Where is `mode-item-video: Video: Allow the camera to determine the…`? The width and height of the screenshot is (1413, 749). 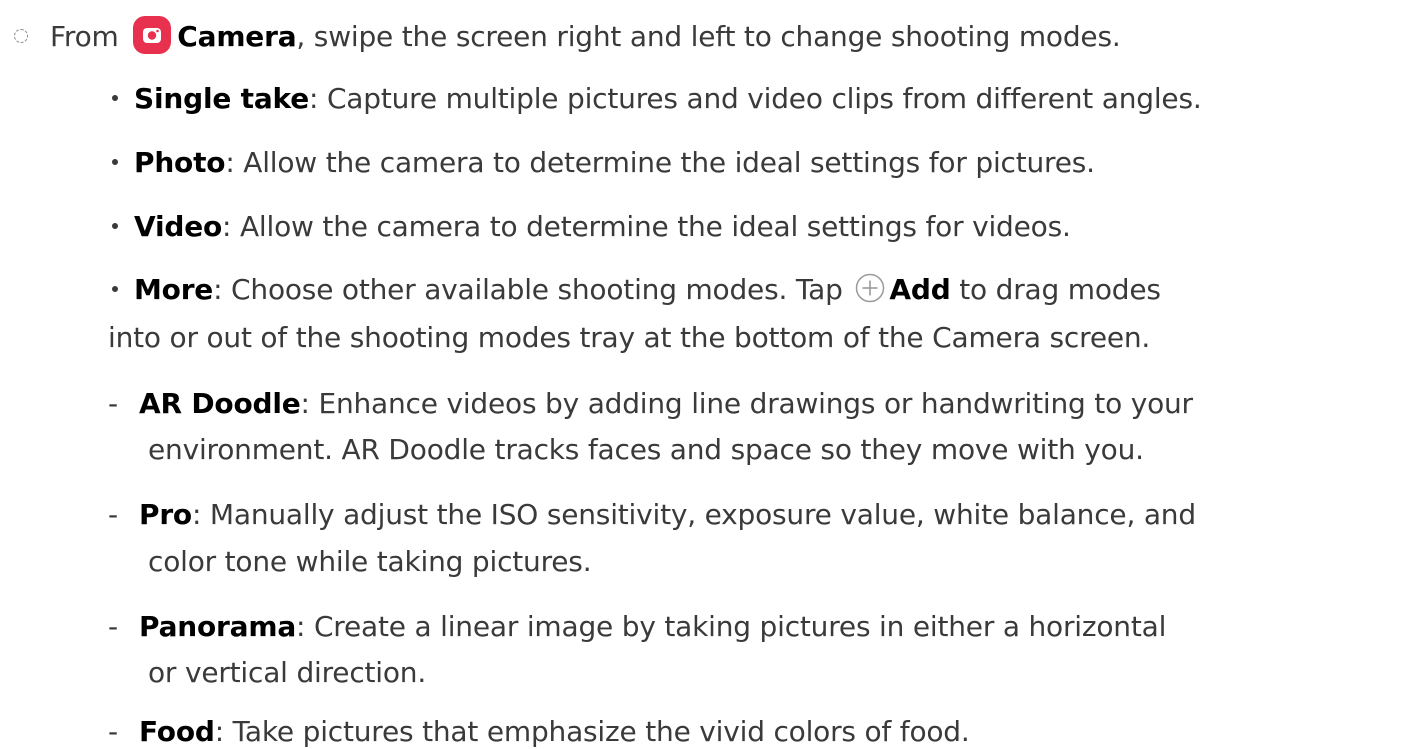
mode-item-video: Video: Allow the camera to determine the… is located at coordinates (591, 227).